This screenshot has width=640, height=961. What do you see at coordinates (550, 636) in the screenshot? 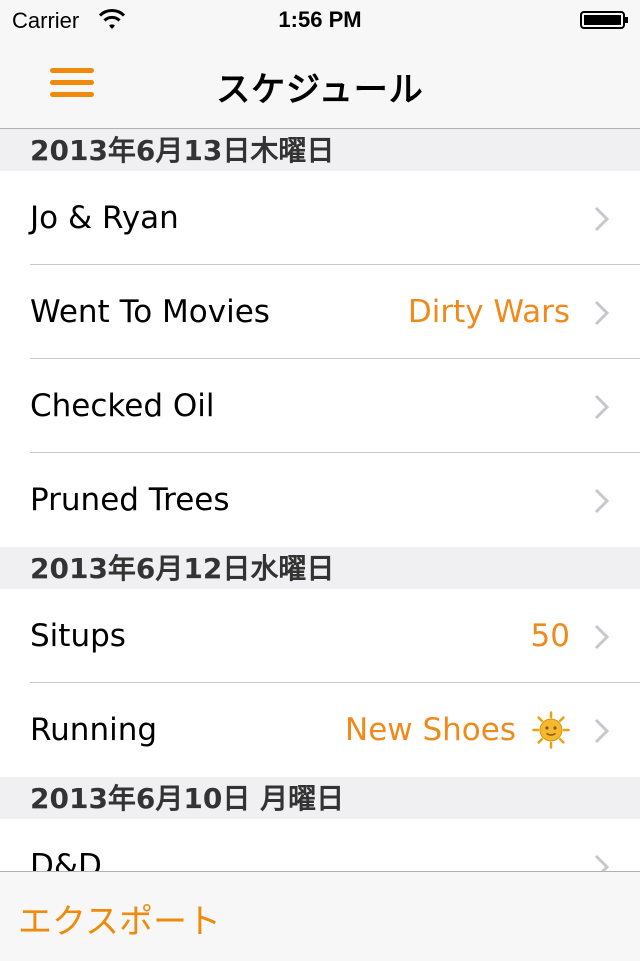
I see `item-detail: 50` at bounding box center [550, 636].